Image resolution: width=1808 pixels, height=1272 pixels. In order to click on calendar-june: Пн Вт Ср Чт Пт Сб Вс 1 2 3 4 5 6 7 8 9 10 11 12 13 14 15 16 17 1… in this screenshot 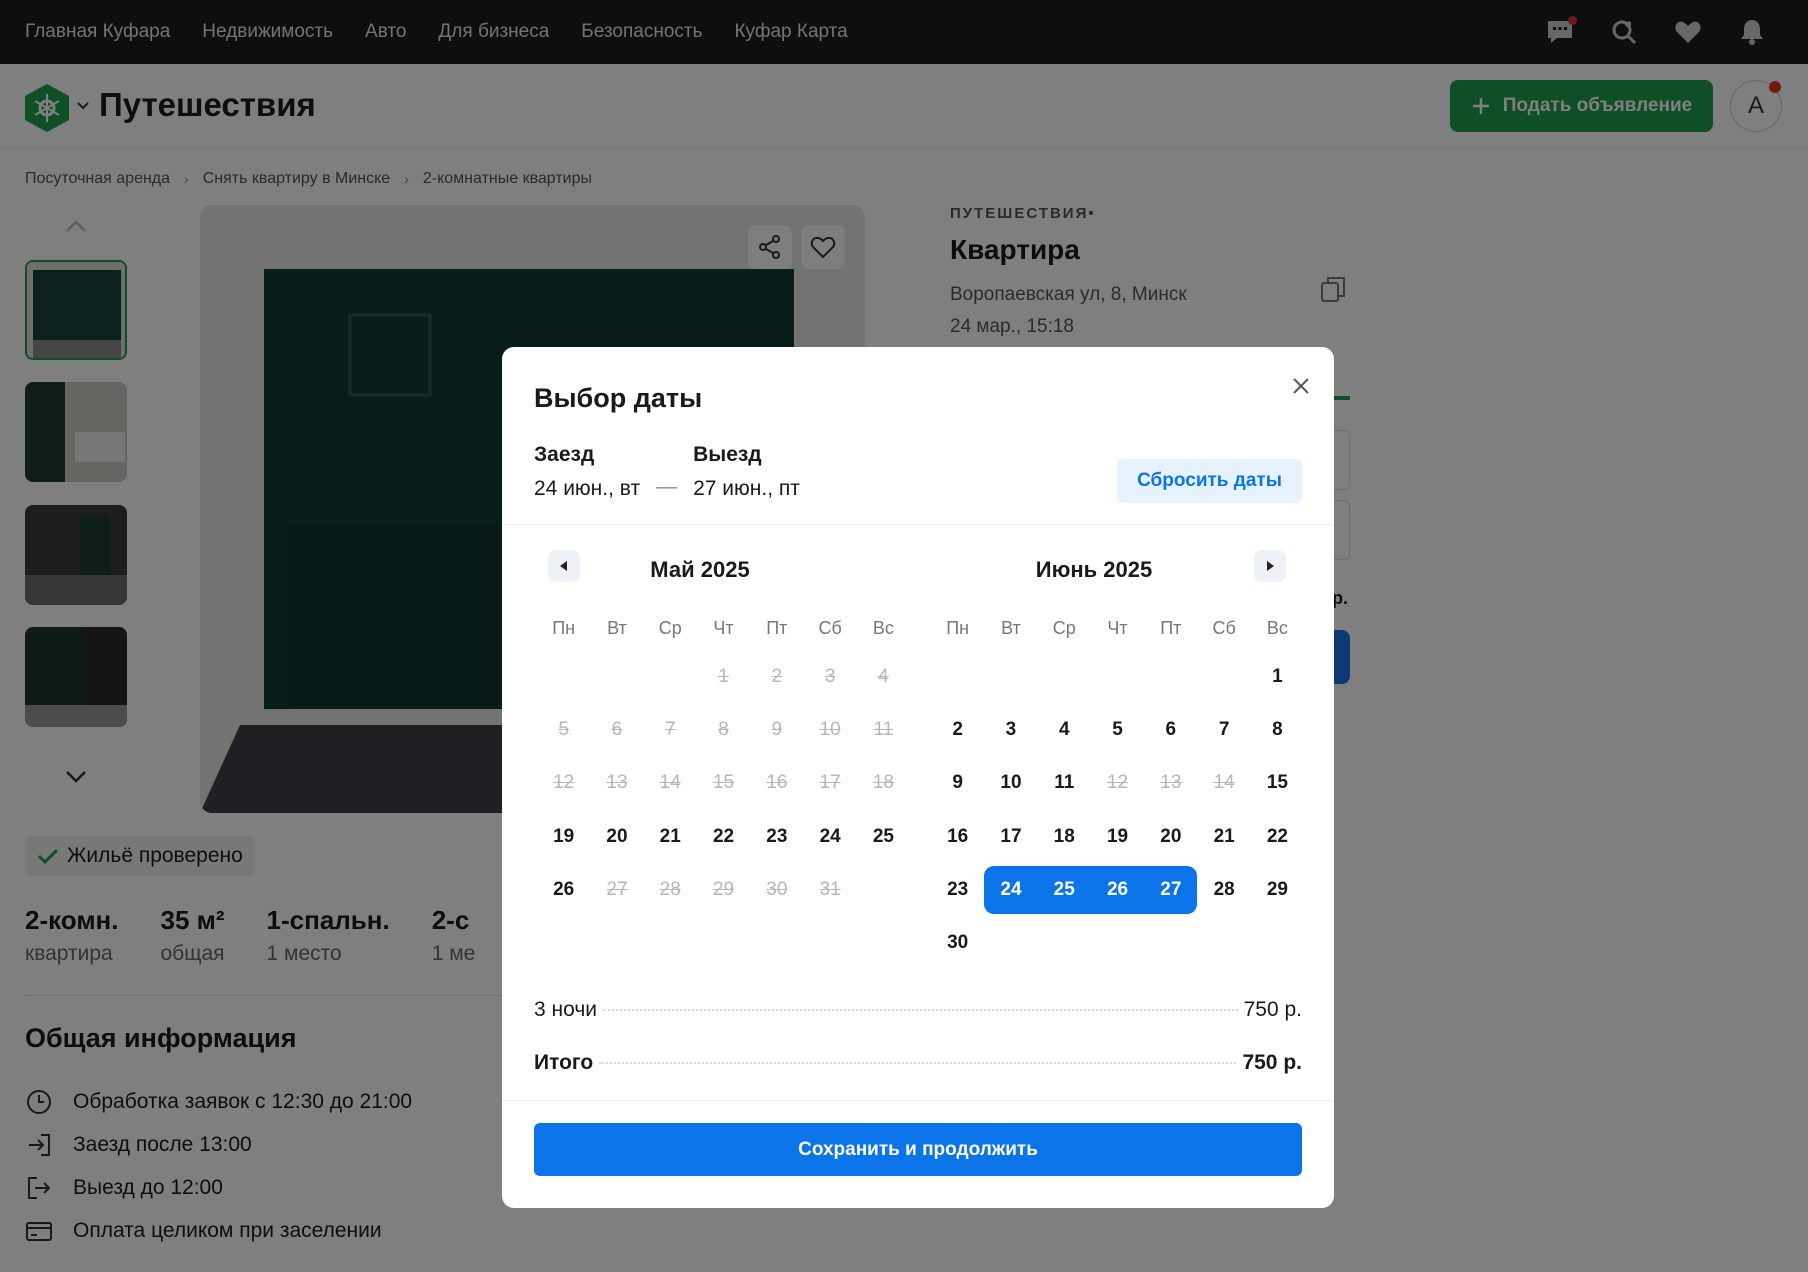, I will do `click(1117, 788)`.